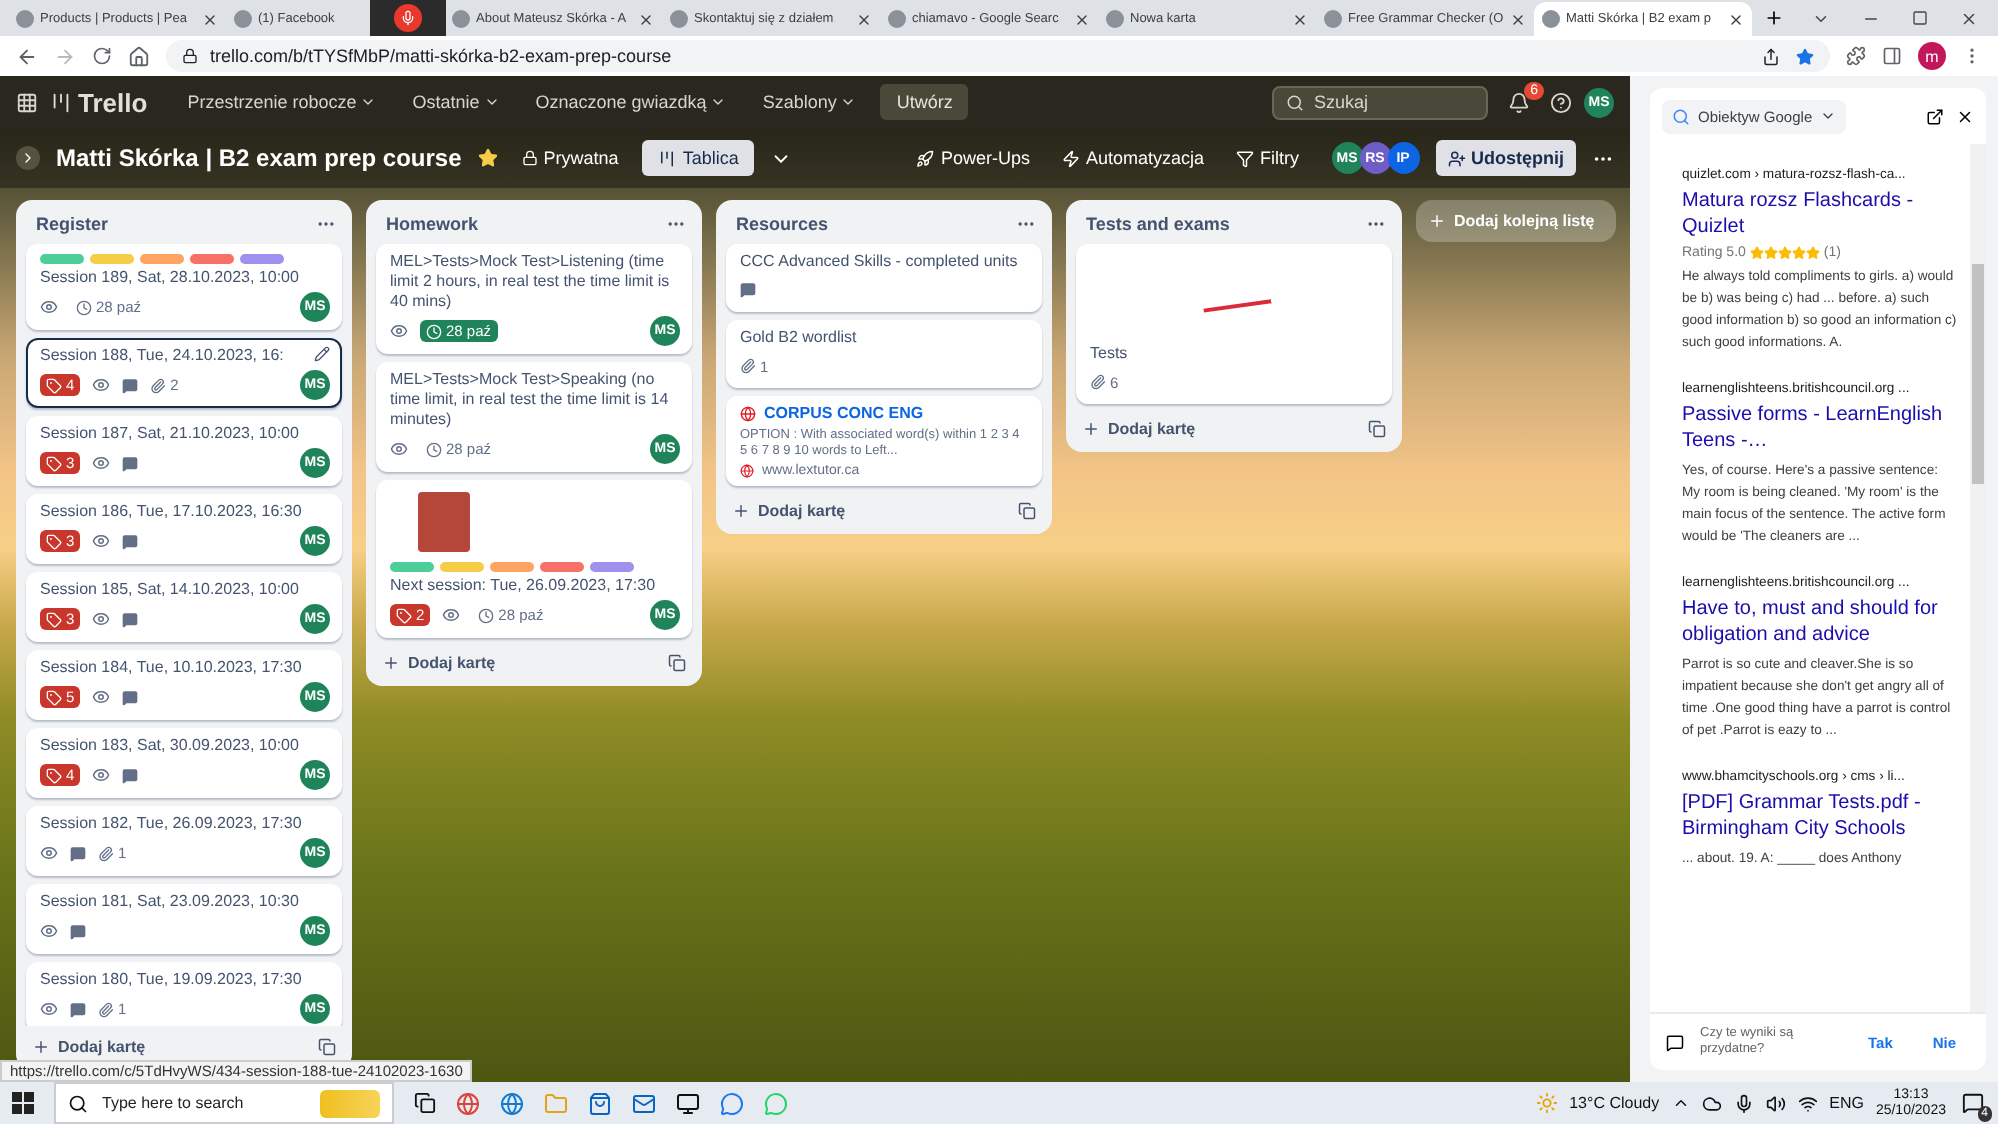 This screenshot has width=1998, height=1124. Describe the element at coordinates (171, 668) in the screenshot. I see `card-title: Session 184, Tue, 10.10.2023, 17:30` at that location.